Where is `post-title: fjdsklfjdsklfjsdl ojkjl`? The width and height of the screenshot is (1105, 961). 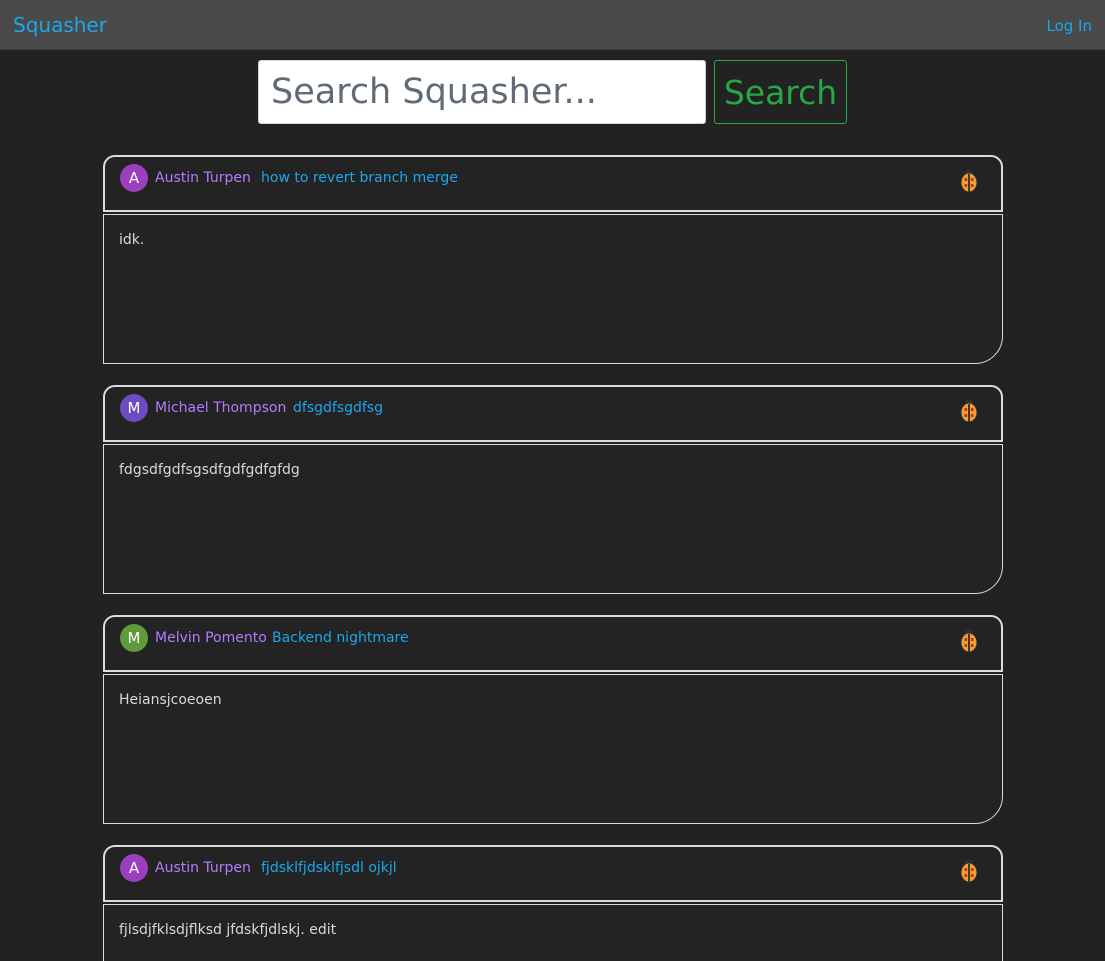 post-title: fjdsklfjdsklfjsdl ojkjl is located at coordinates (329, 868).